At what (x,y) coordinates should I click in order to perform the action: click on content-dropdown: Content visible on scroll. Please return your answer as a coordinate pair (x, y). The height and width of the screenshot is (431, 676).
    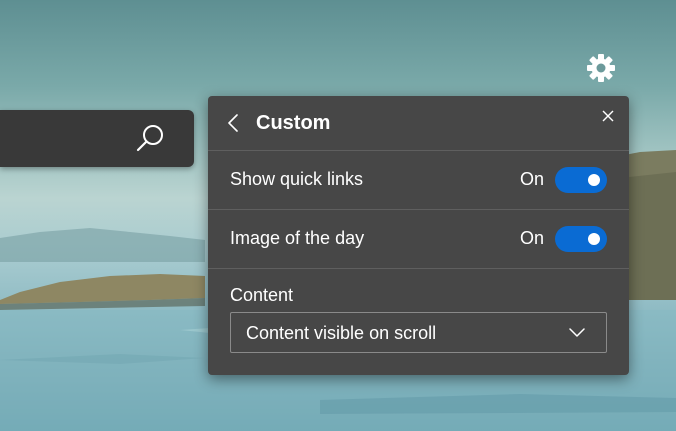
    Looking at the image, I should click on (418, 332).